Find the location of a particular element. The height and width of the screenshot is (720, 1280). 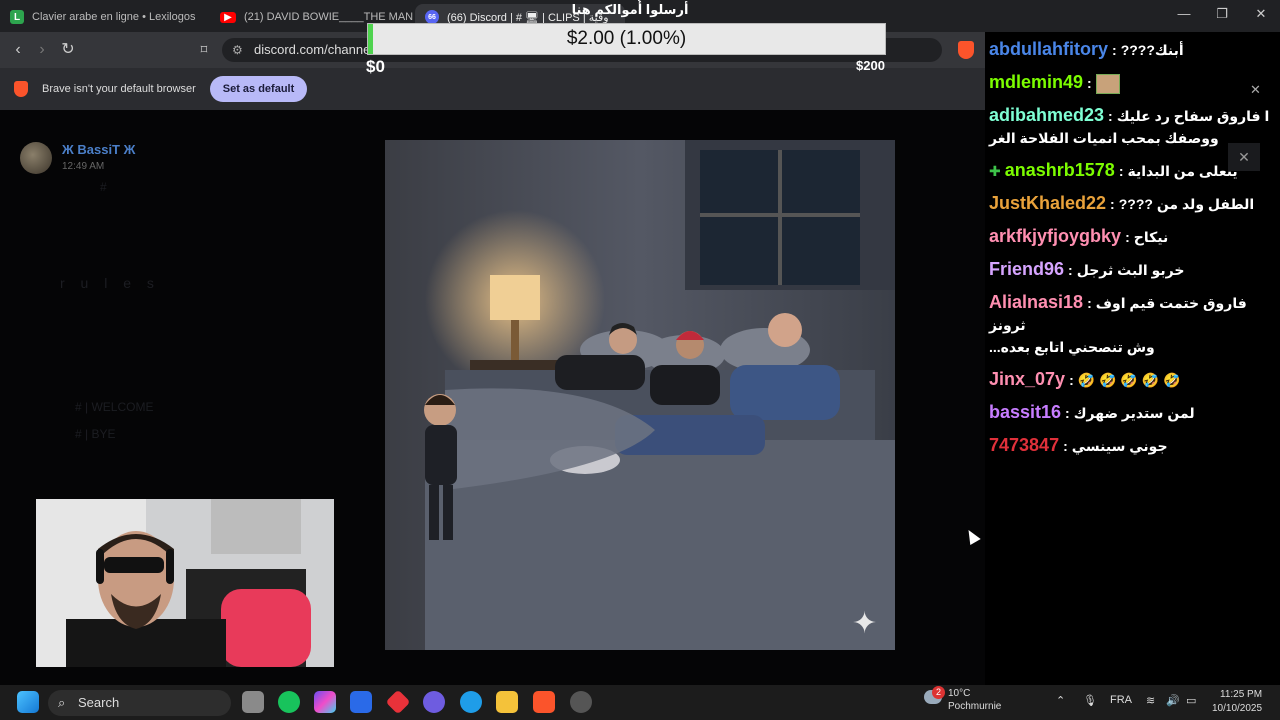

chat-text: نيكاح is located at coordinates (1151, 237).